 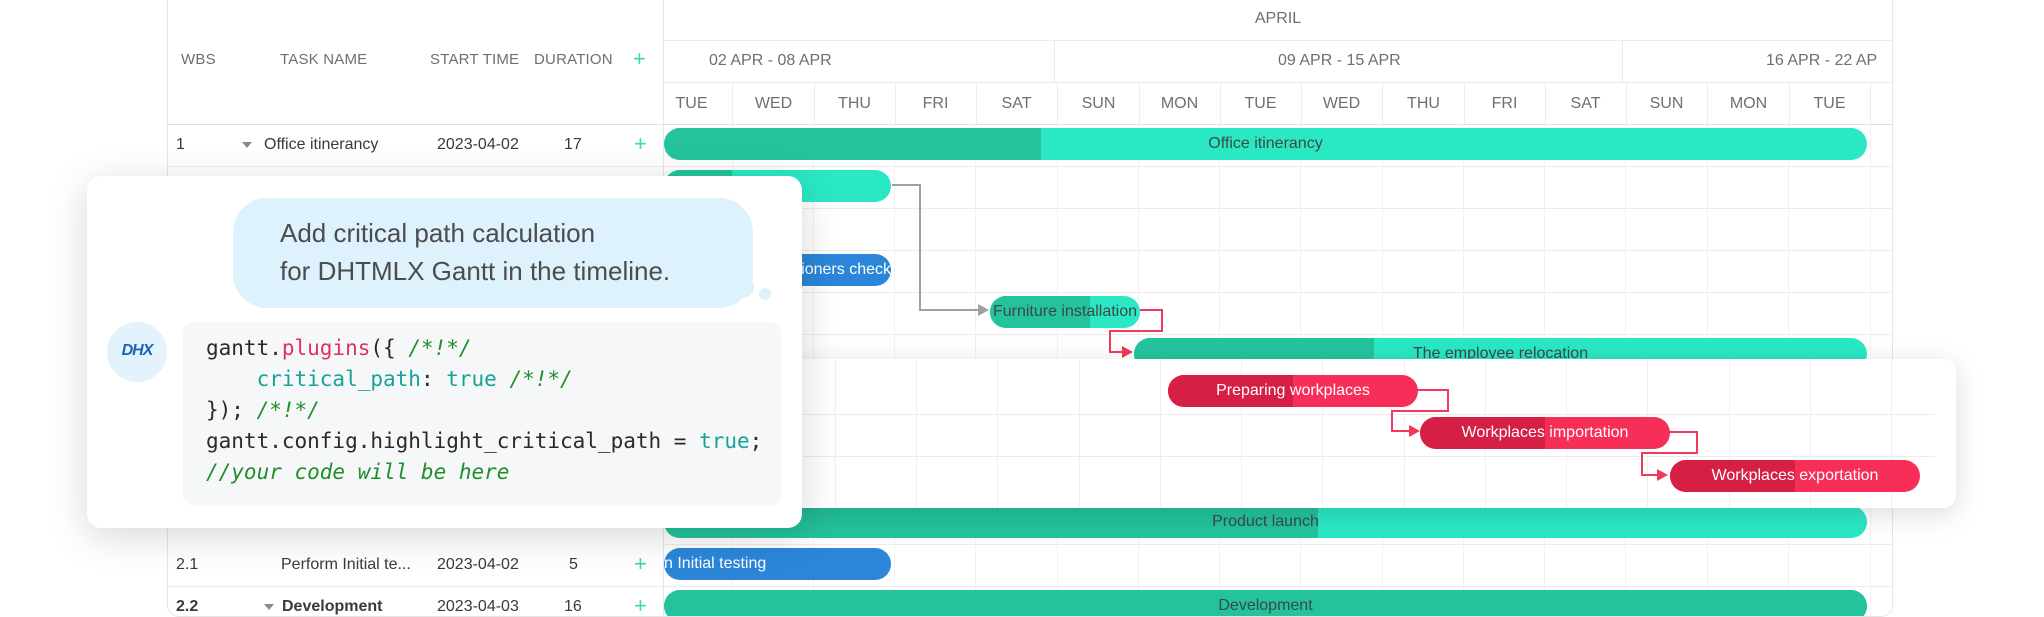 What do you see at coordinates (478, 606) in the screenshot?
I see `row-start-time: 2023-04-03` at bounding box center [478, 606].